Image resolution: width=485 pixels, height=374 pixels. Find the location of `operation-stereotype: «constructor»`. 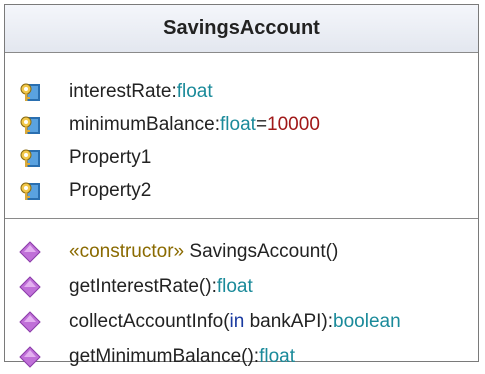

operation-stereotype: «constructor» is located at coordinates (127, 251).